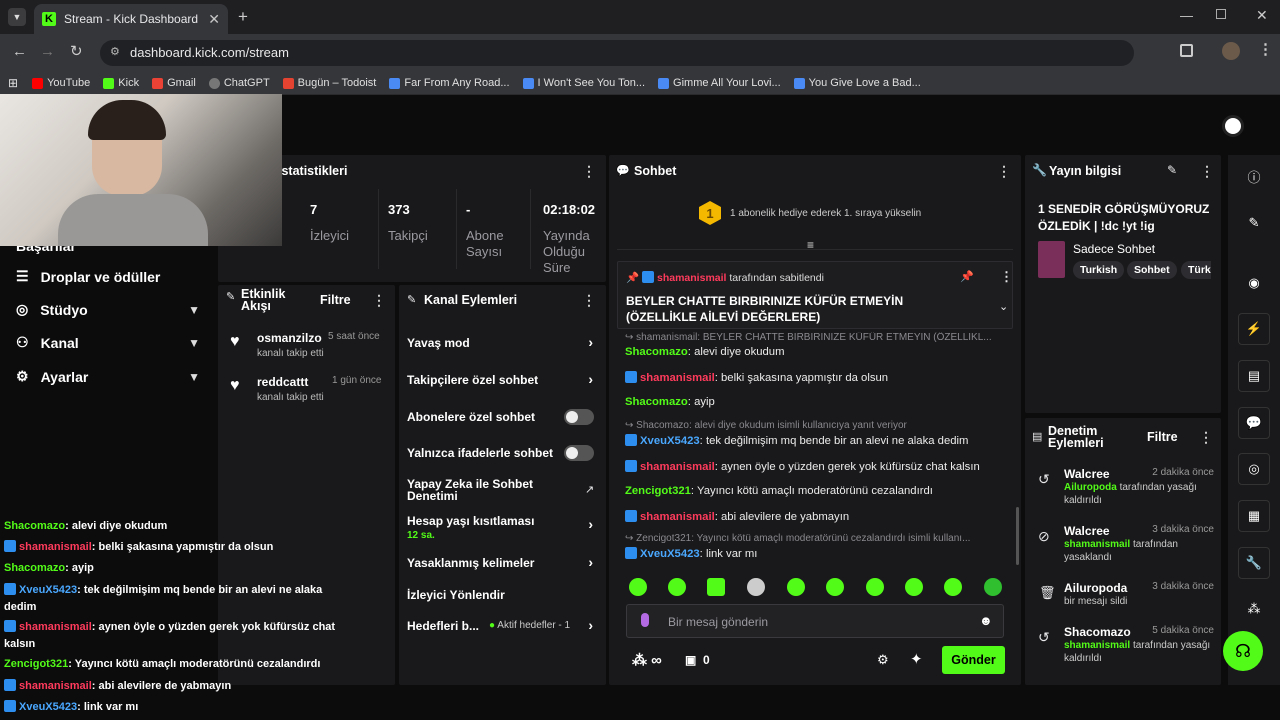 This screenshot has width=1280, height=720. What do you see at coordinates (1254, 376) in the screenshot?
I see `notes-icon: ▤` at bounding box center [1254, 376].